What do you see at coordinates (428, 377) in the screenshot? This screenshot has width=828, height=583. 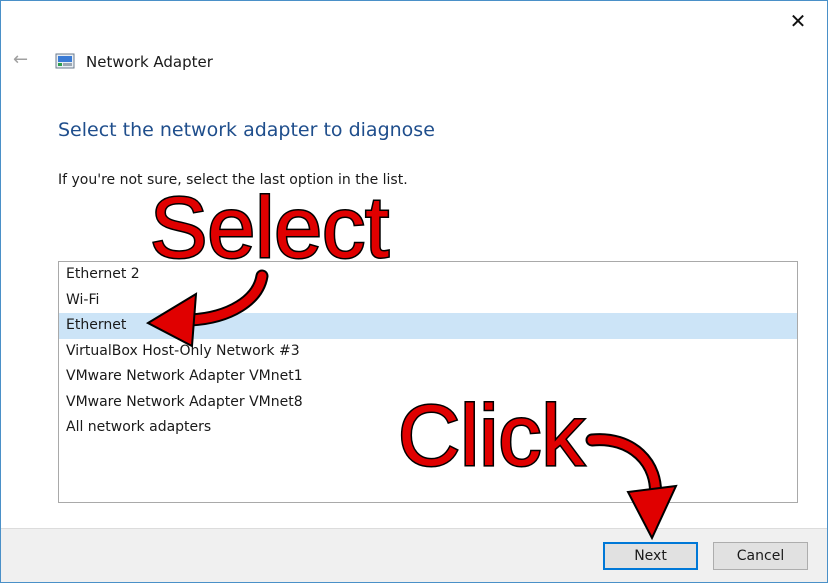 I see `adapter-list-item: VMware Network Adapter VMnet1` at bounding box center [428, 377].